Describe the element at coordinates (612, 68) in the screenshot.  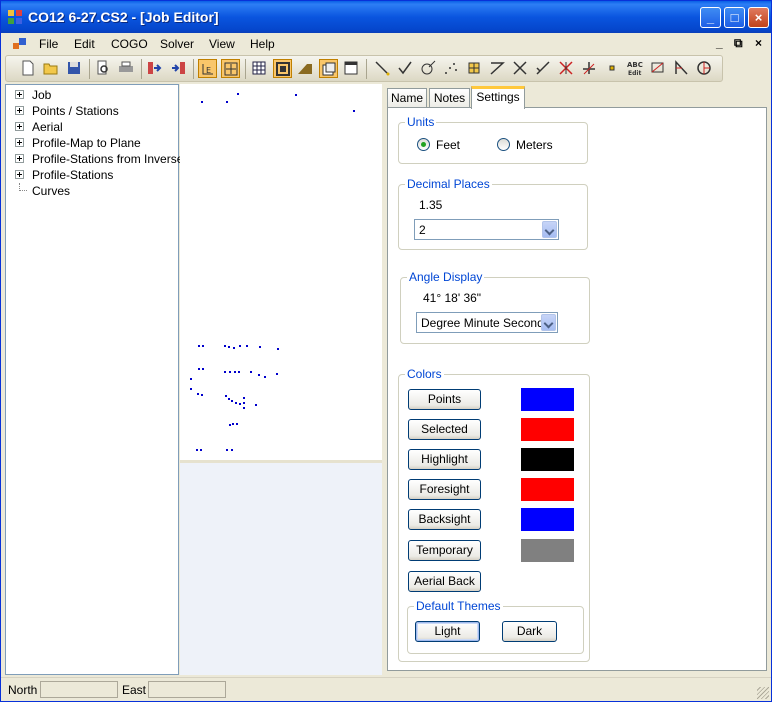
I see `point-button` at that location.